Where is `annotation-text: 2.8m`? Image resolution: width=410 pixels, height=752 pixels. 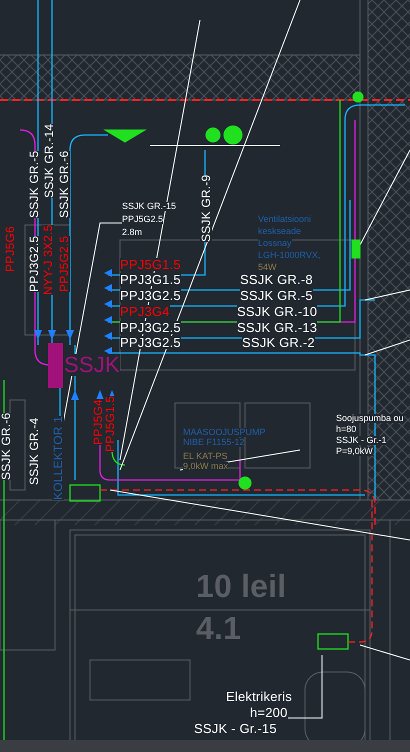 annotation-text: 2.8m is located at coordinates (132, 232).